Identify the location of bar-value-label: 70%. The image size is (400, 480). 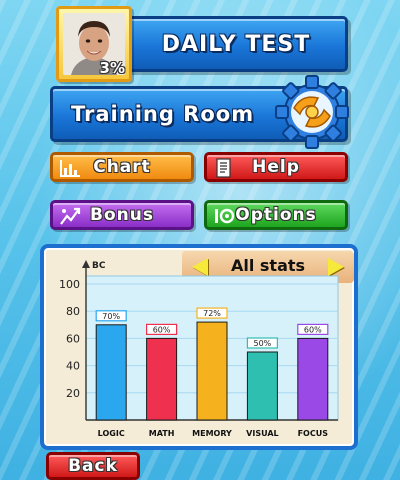
(111, 316).